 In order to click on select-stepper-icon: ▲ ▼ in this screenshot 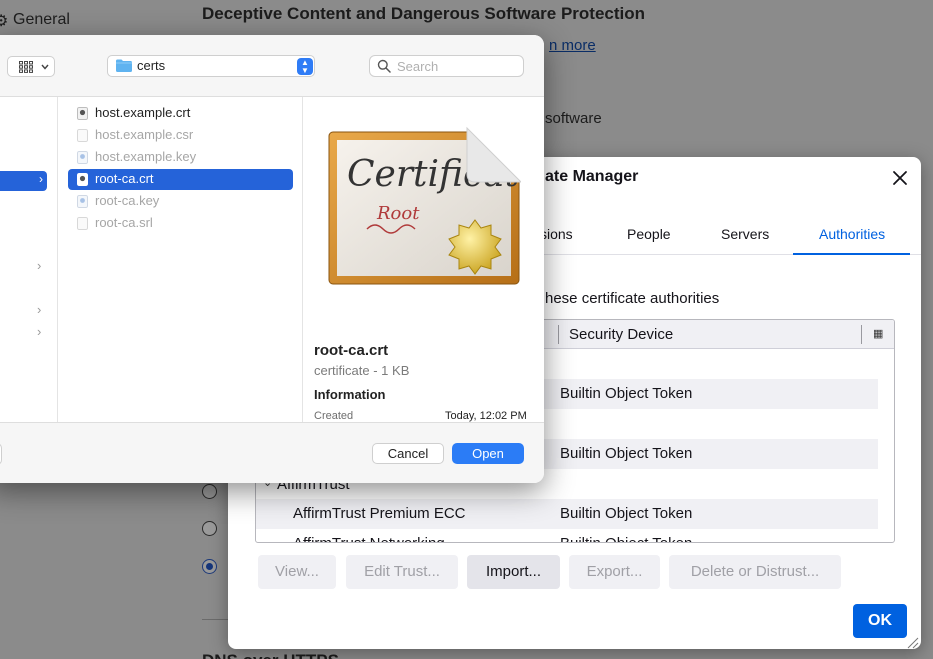, I will do `click(305, 66)`.